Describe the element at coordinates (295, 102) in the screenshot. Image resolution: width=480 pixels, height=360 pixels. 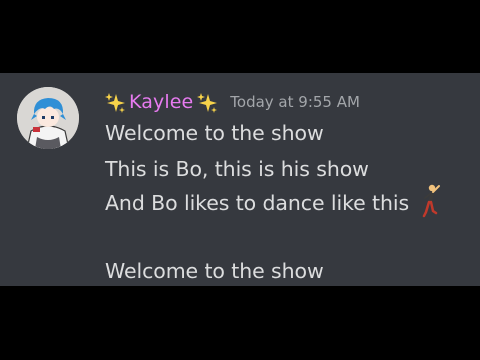
I see `message-timestamp: Today at 9:55 AM` at that location.